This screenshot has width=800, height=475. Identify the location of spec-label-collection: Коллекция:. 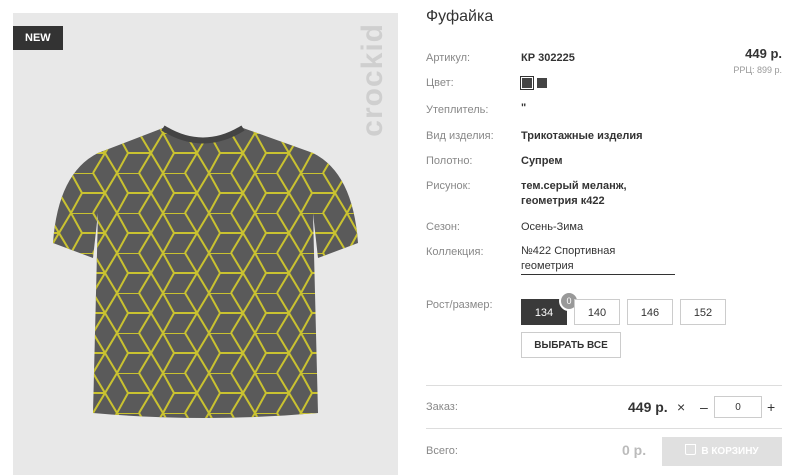
(455, 252).